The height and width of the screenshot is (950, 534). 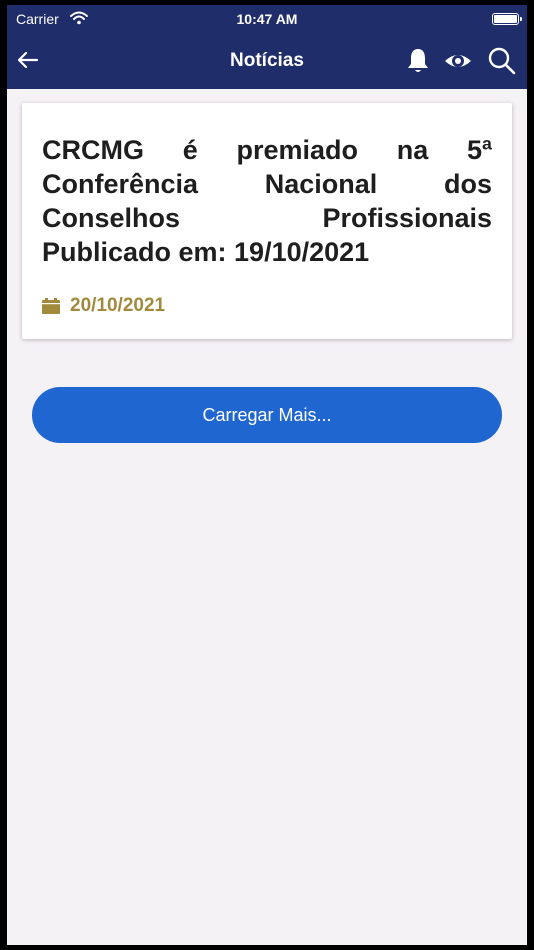 I want to click on eye-icon, so click(x=458, y=61).